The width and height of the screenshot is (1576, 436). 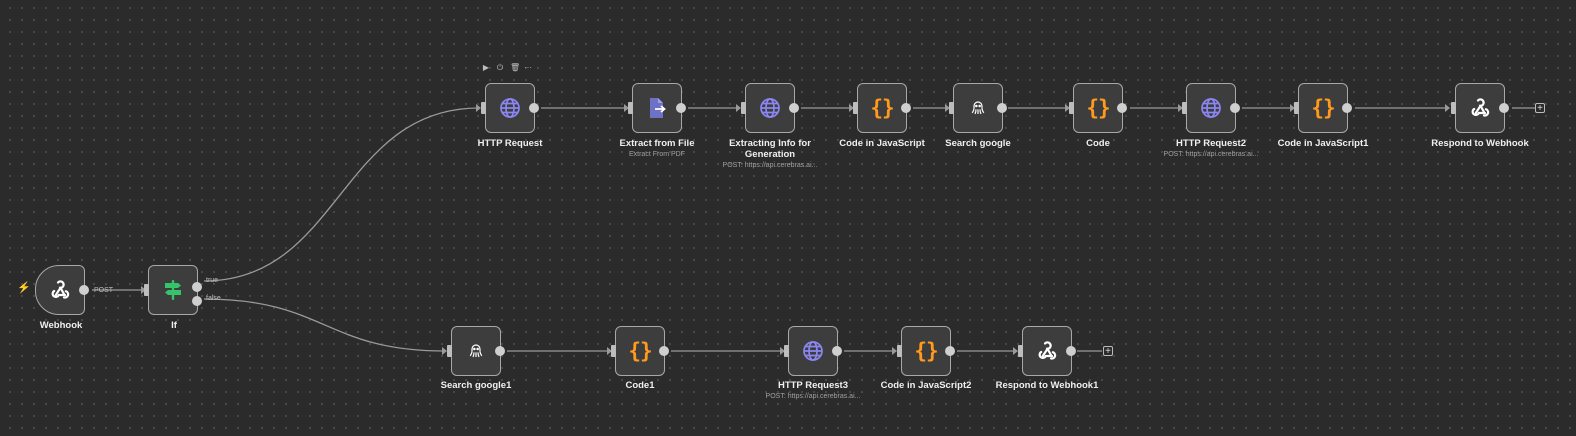 I want to click on output-port-true, so click(x=197, y=287).